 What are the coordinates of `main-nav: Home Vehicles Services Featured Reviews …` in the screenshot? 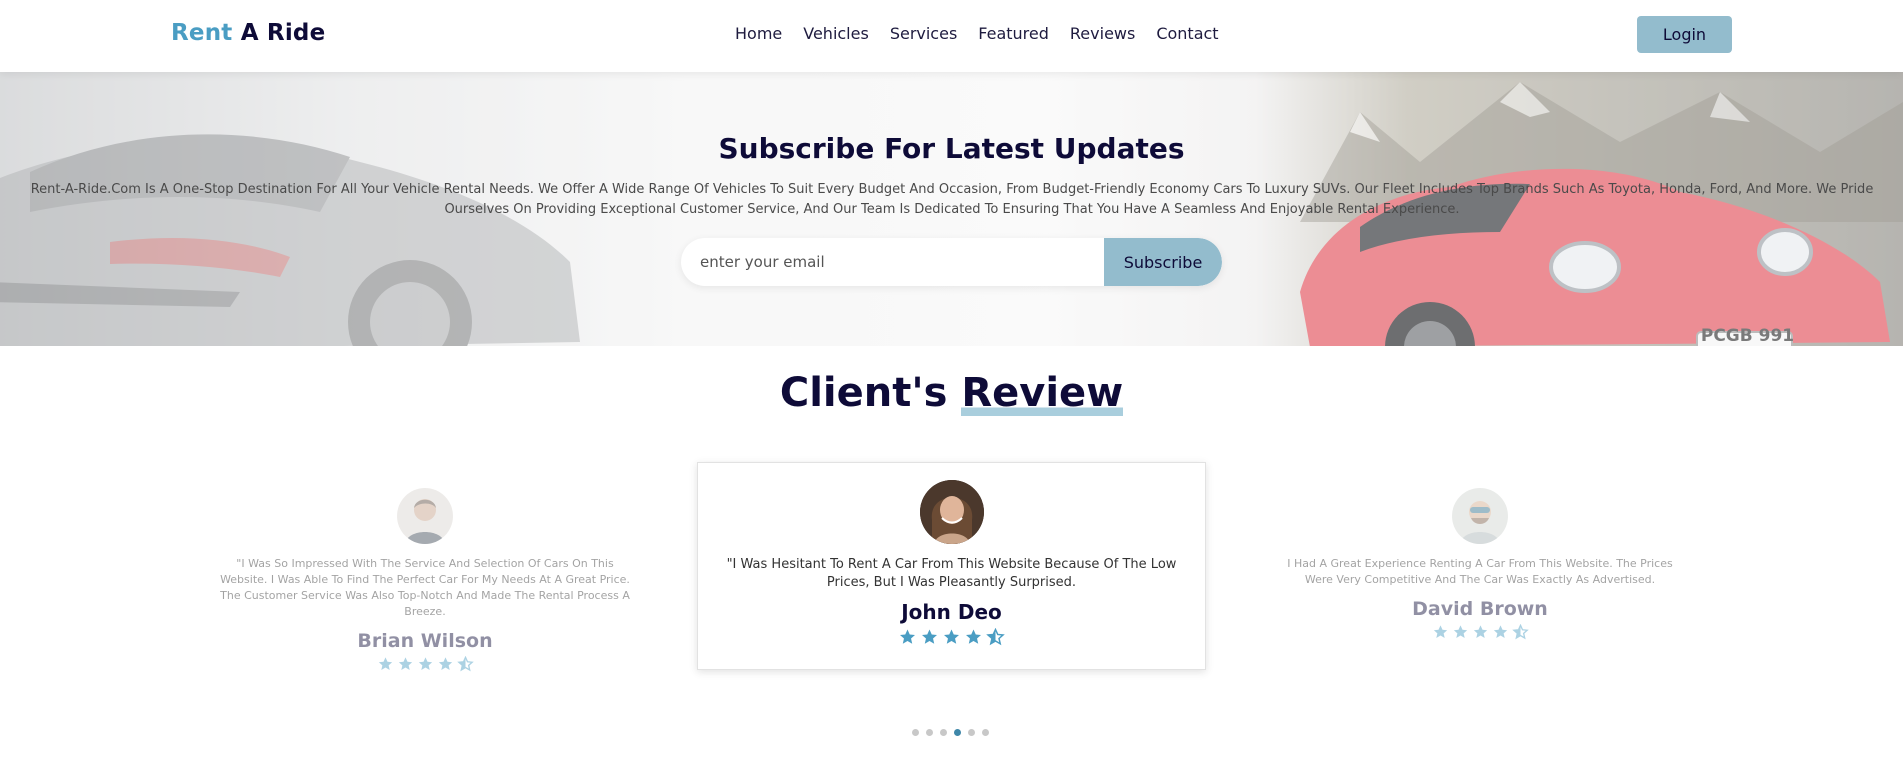 It's located at (977, 33).